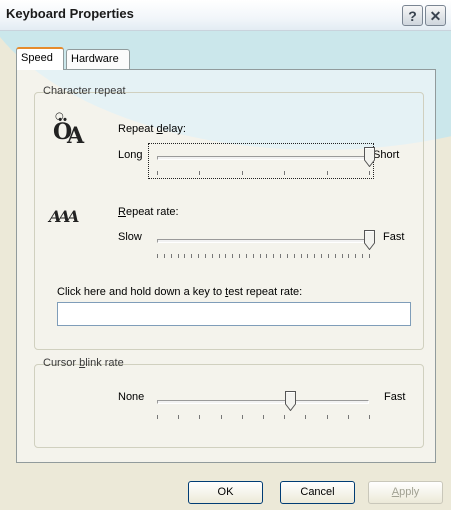  What do you see at coordinates (263, 158) in the screenshot?
I see `repeat-delay-track` at bounding box center [263, 158].